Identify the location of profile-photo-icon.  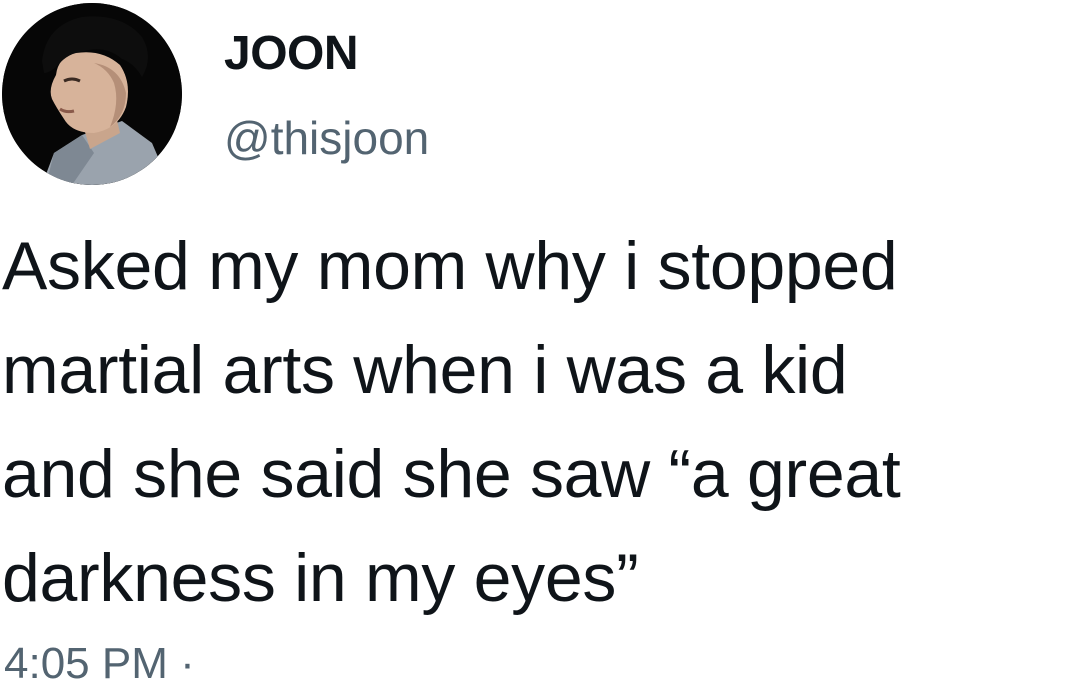
(92, 94).